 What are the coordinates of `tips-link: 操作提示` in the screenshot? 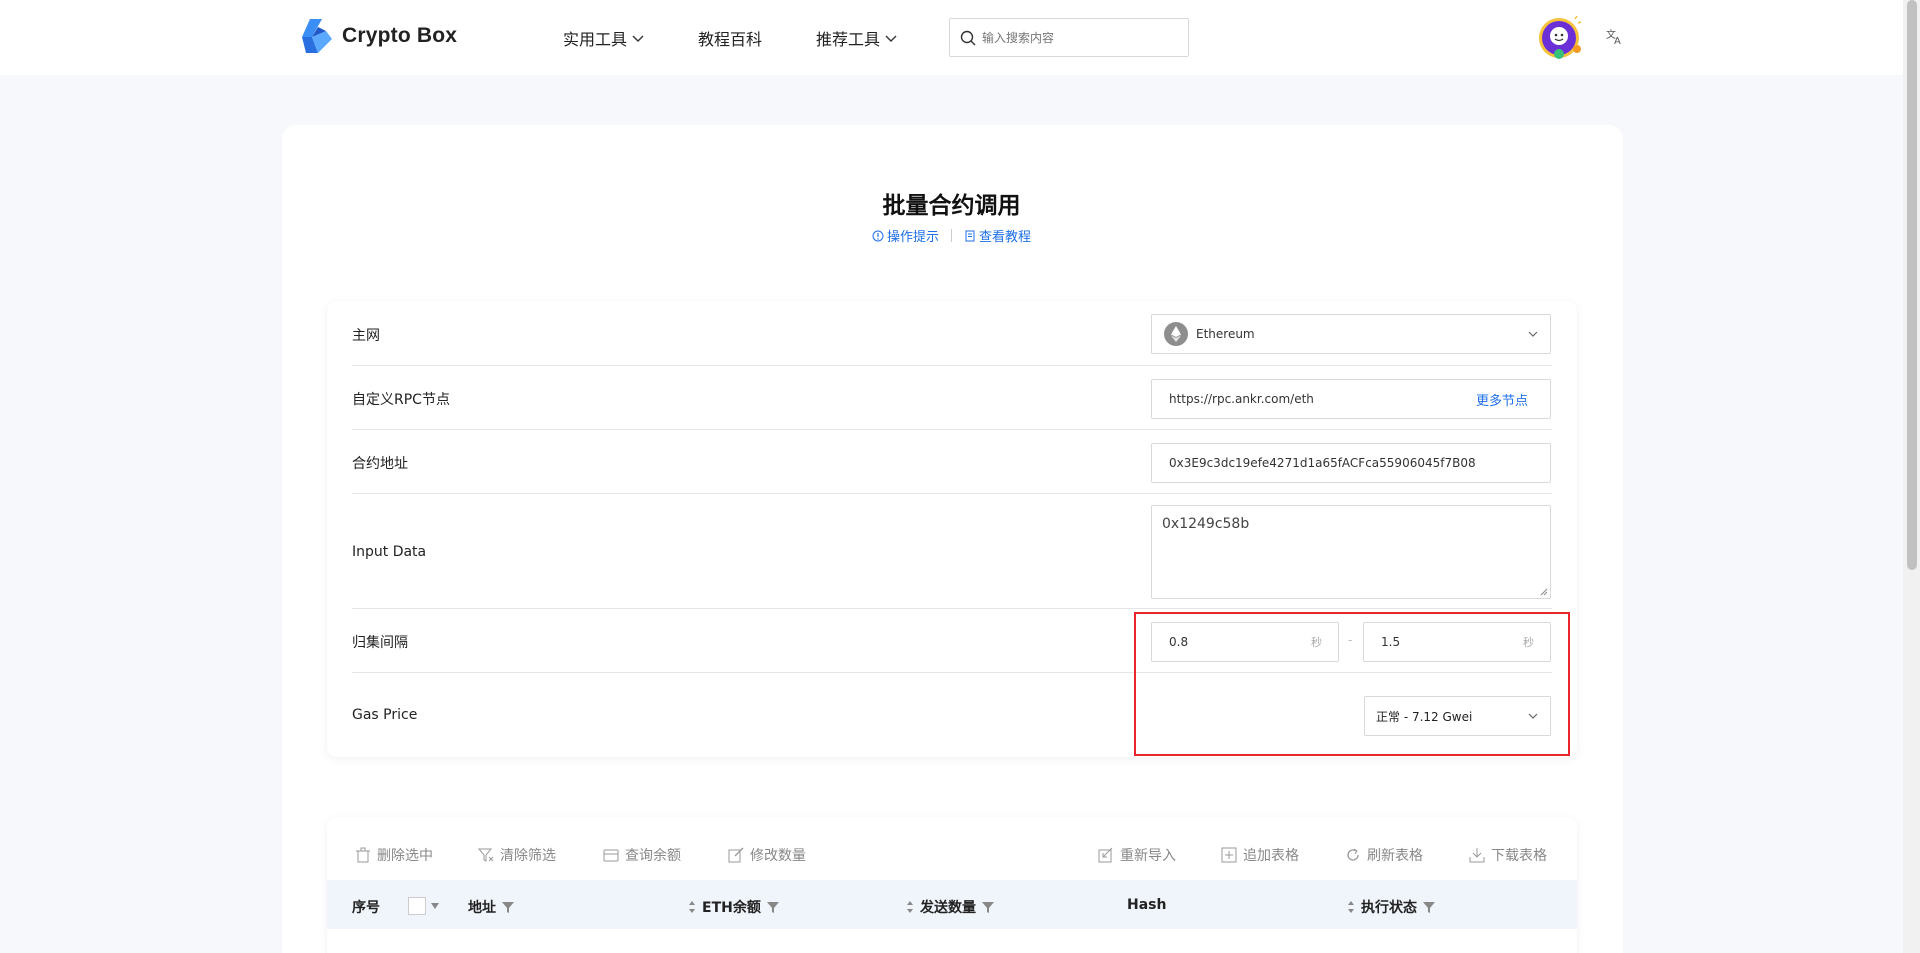 It's located at (905, 235).